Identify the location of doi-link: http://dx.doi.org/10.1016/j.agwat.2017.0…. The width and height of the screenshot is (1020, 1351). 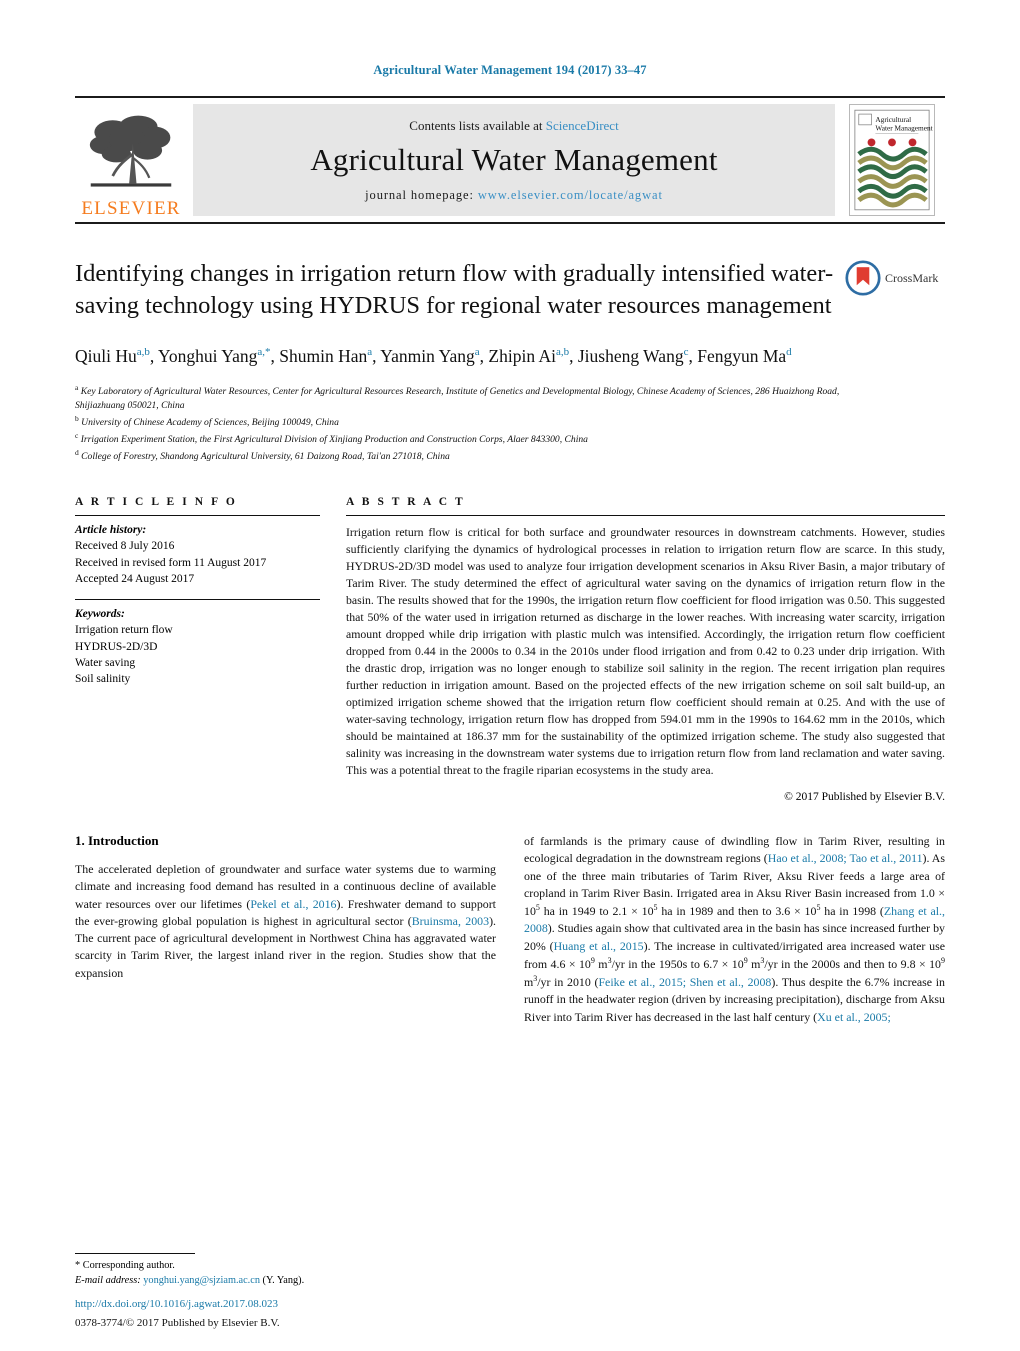
(177, 1304).